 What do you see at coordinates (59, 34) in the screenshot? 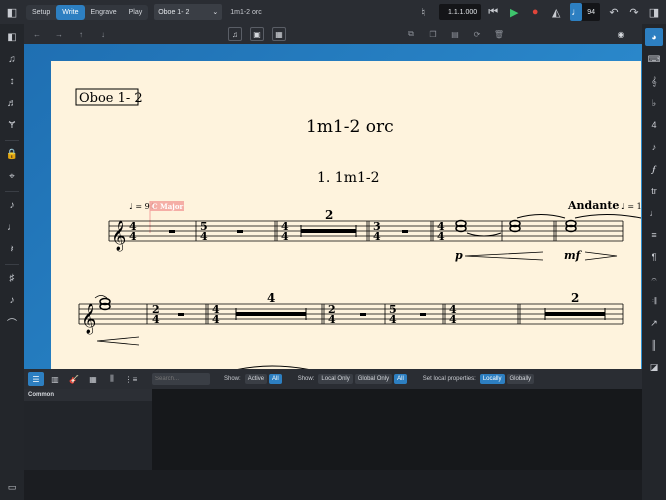
I see `arrow-right-icon: →` at bounding box center [59, 34].